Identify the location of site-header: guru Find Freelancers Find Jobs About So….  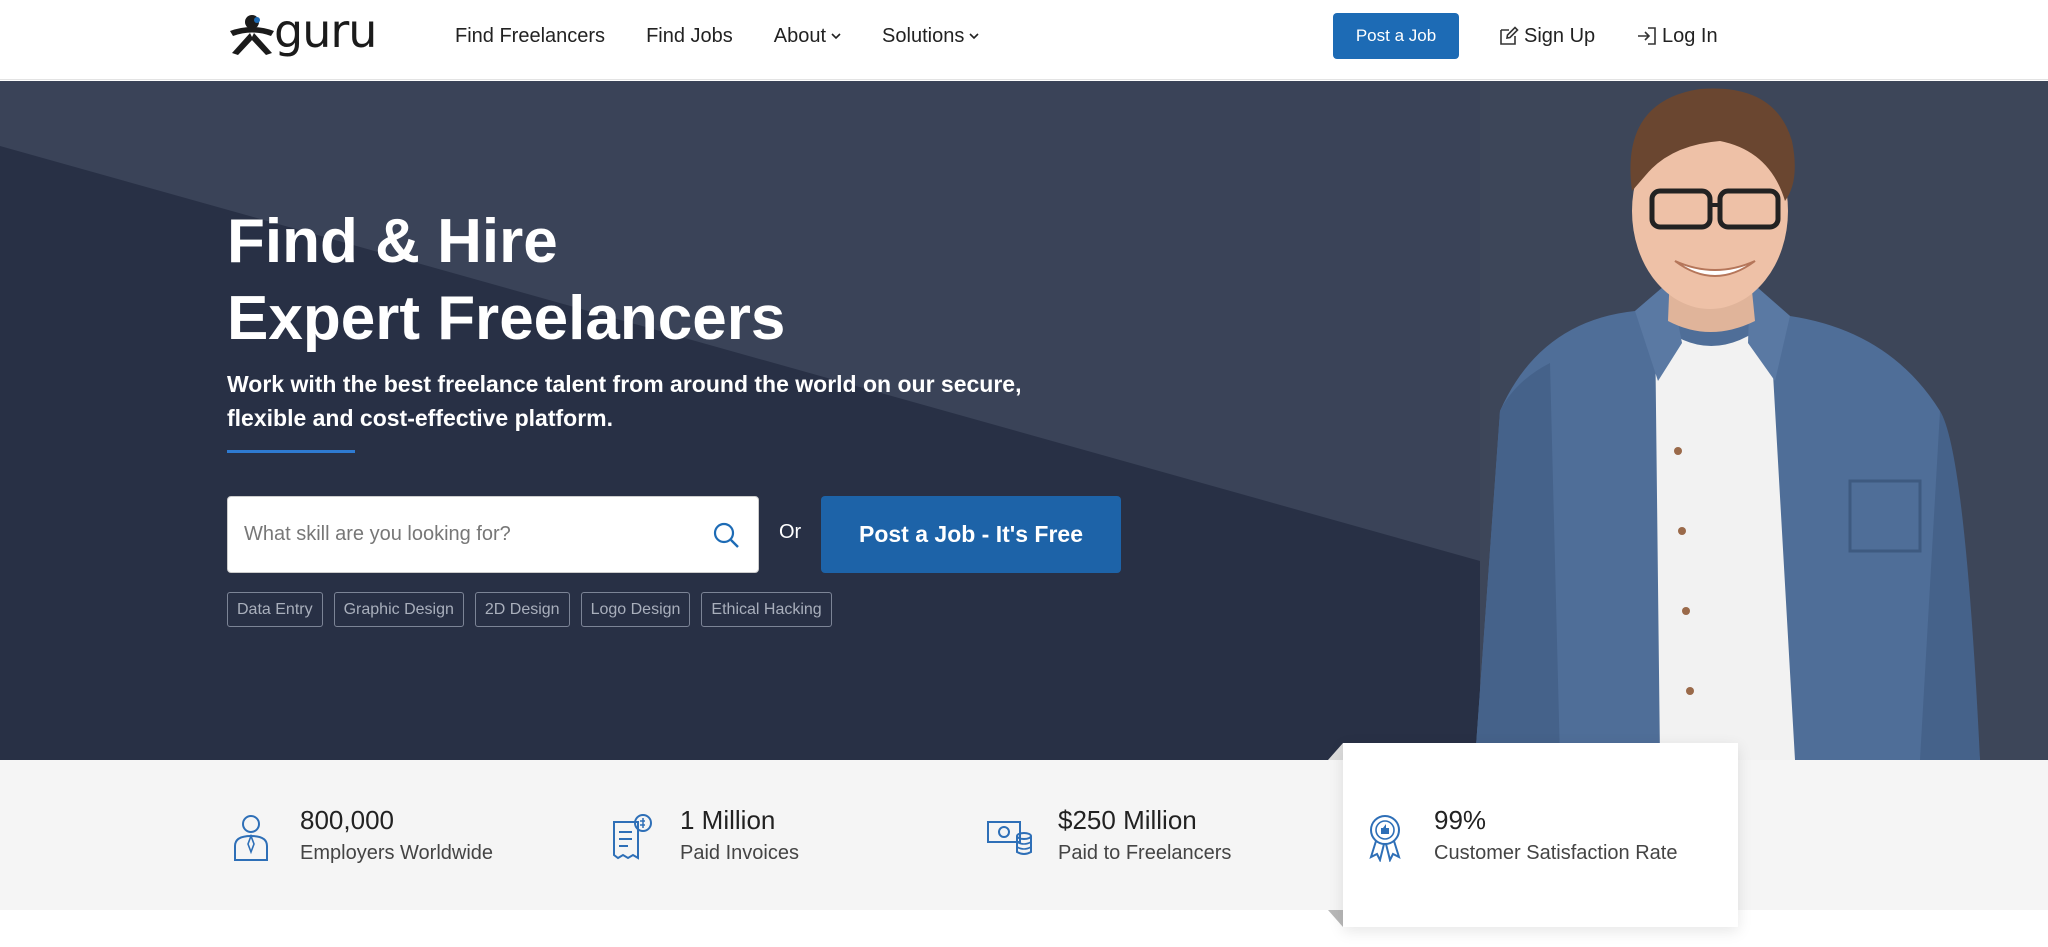
(1024, 40).